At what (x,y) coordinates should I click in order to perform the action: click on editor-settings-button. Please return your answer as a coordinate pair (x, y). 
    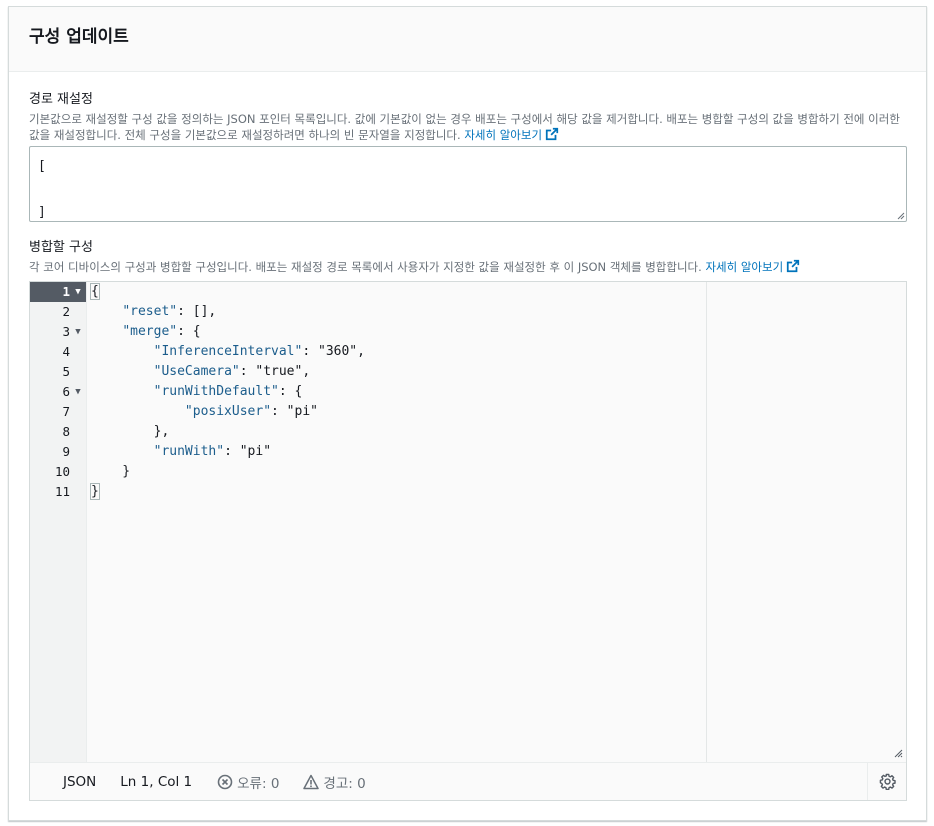
    Looking at the image, I should click on (886, 781).